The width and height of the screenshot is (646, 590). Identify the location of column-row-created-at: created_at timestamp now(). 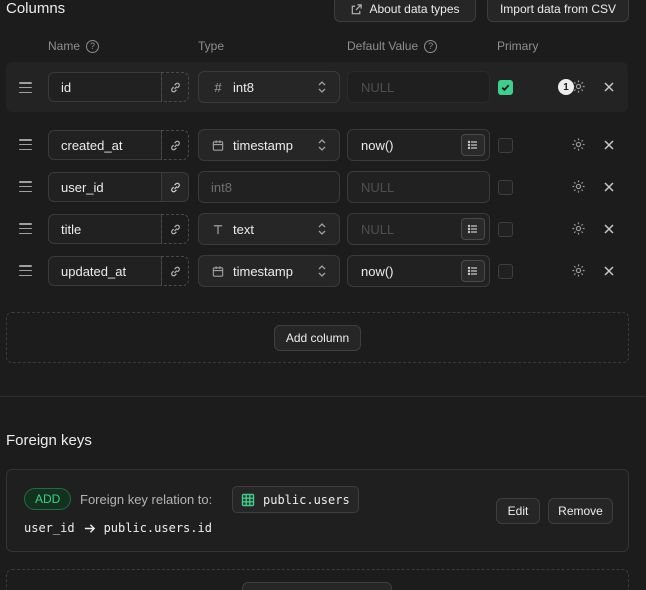
(317, 145).